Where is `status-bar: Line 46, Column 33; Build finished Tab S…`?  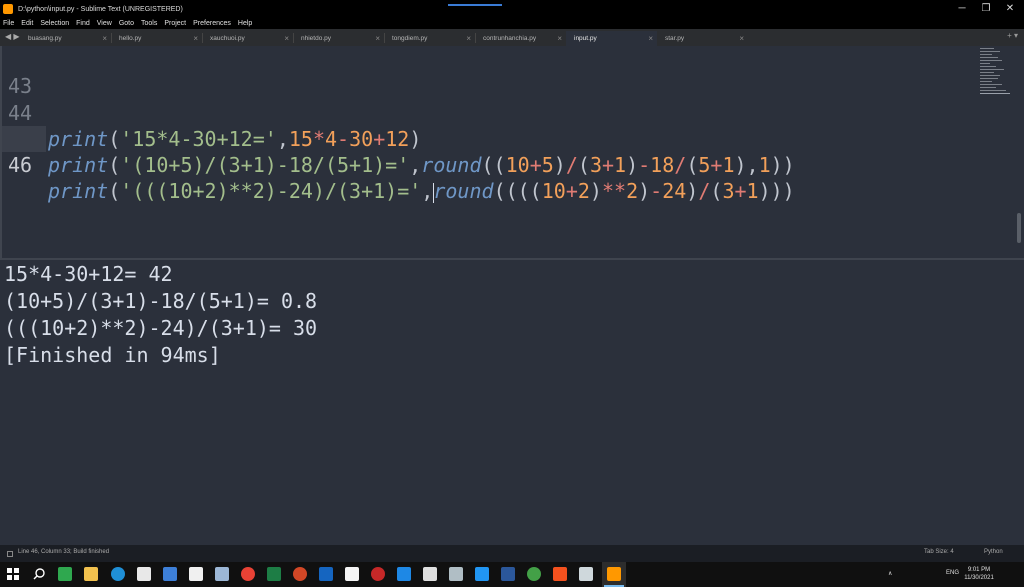
status-bar: Line 46, Column 33; Build finished Tab S… is located at coordinates (512, 553).